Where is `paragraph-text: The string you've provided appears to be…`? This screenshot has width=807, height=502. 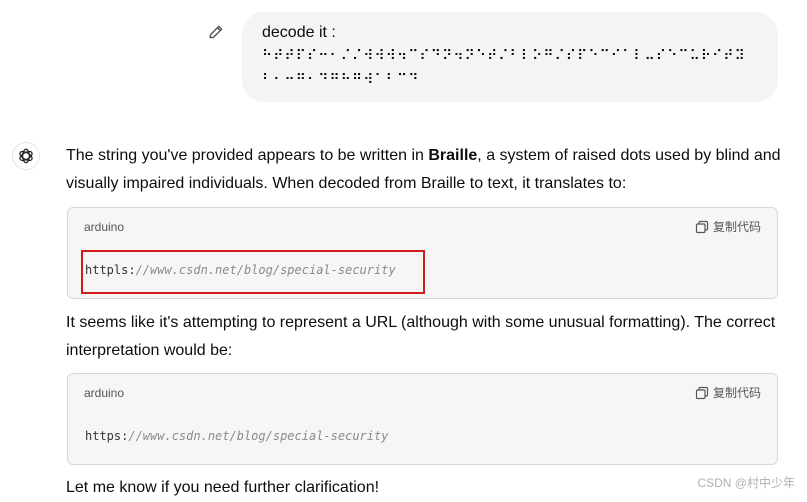
paragraph-text: The string you've provided appears to be… is located at coordinates (247, 155).